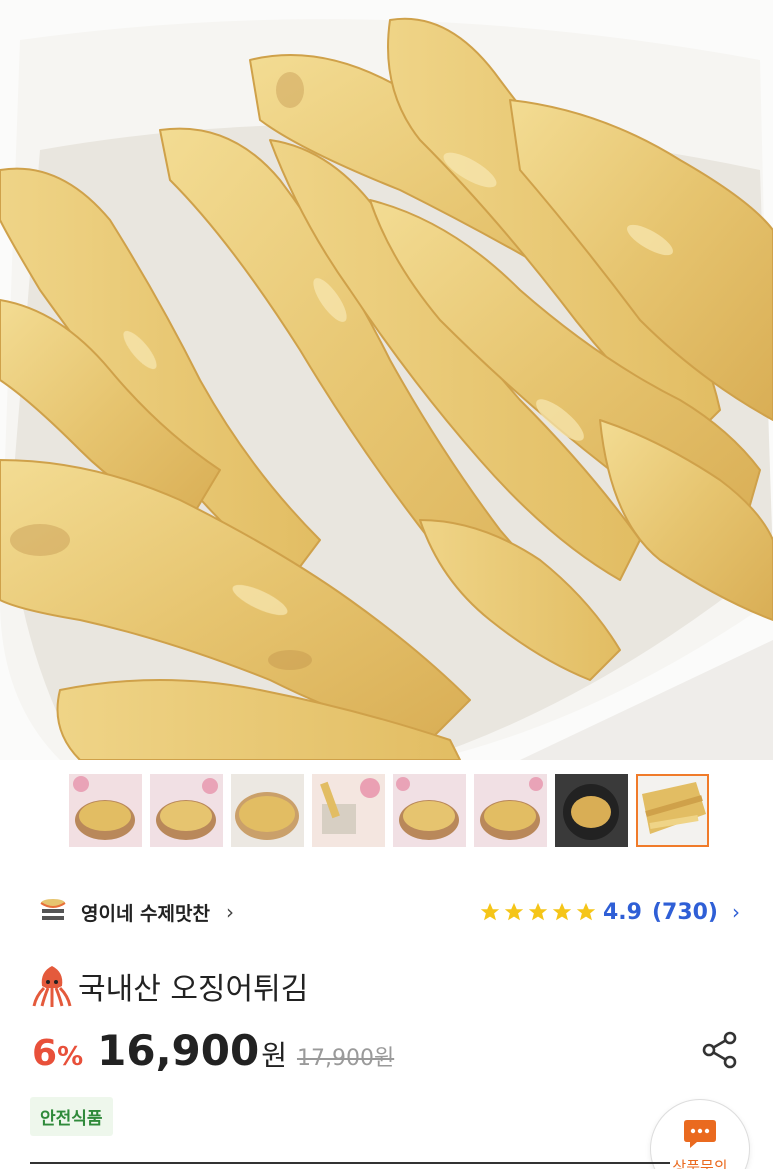  What do you see at coordinates (622, 912) in the screenshot?
I see `rating-score: 4.9` at bounding box center [622, 912].